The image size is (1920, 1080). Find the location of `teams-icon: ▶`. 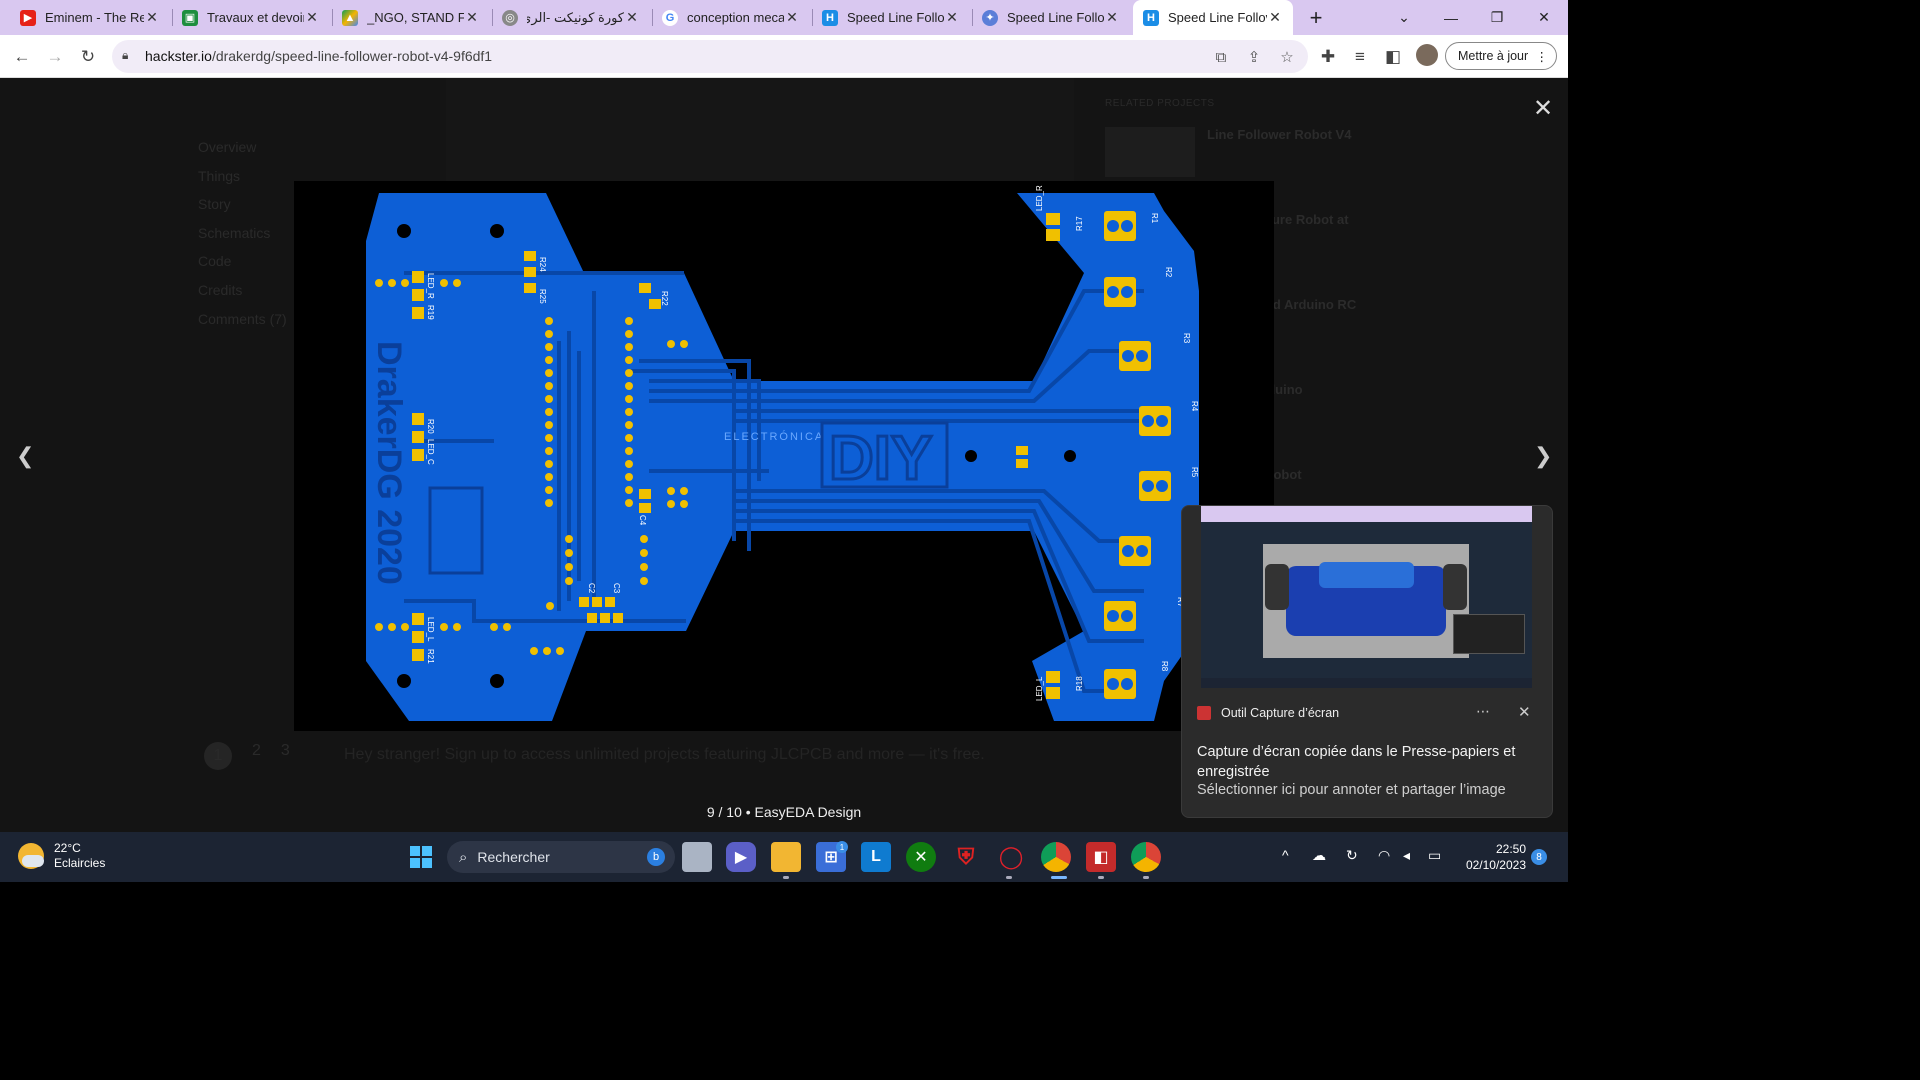

teams-icon: ▶ is located at coordinates (741, 857).